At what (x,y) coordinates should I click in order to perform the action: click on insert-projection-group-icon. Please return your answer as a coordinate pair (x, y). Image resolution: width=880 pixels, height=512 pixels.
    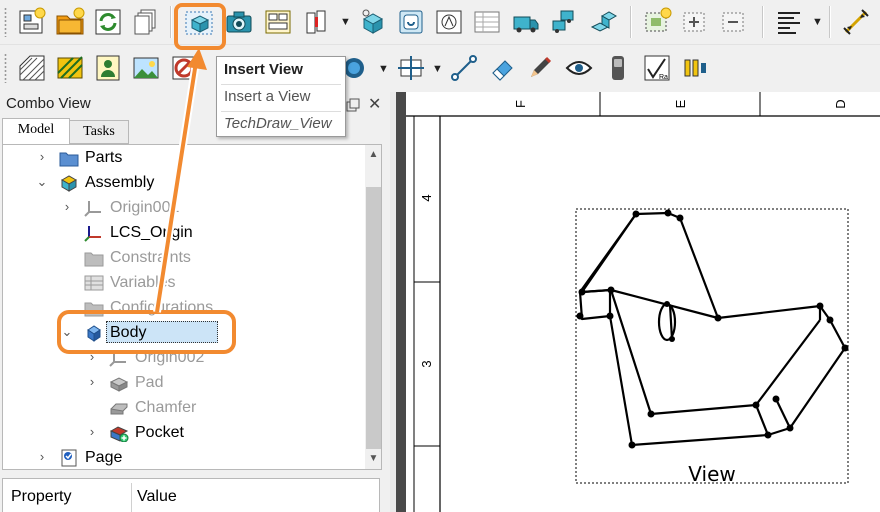
    Looking at the image, I should click on (411, 22).